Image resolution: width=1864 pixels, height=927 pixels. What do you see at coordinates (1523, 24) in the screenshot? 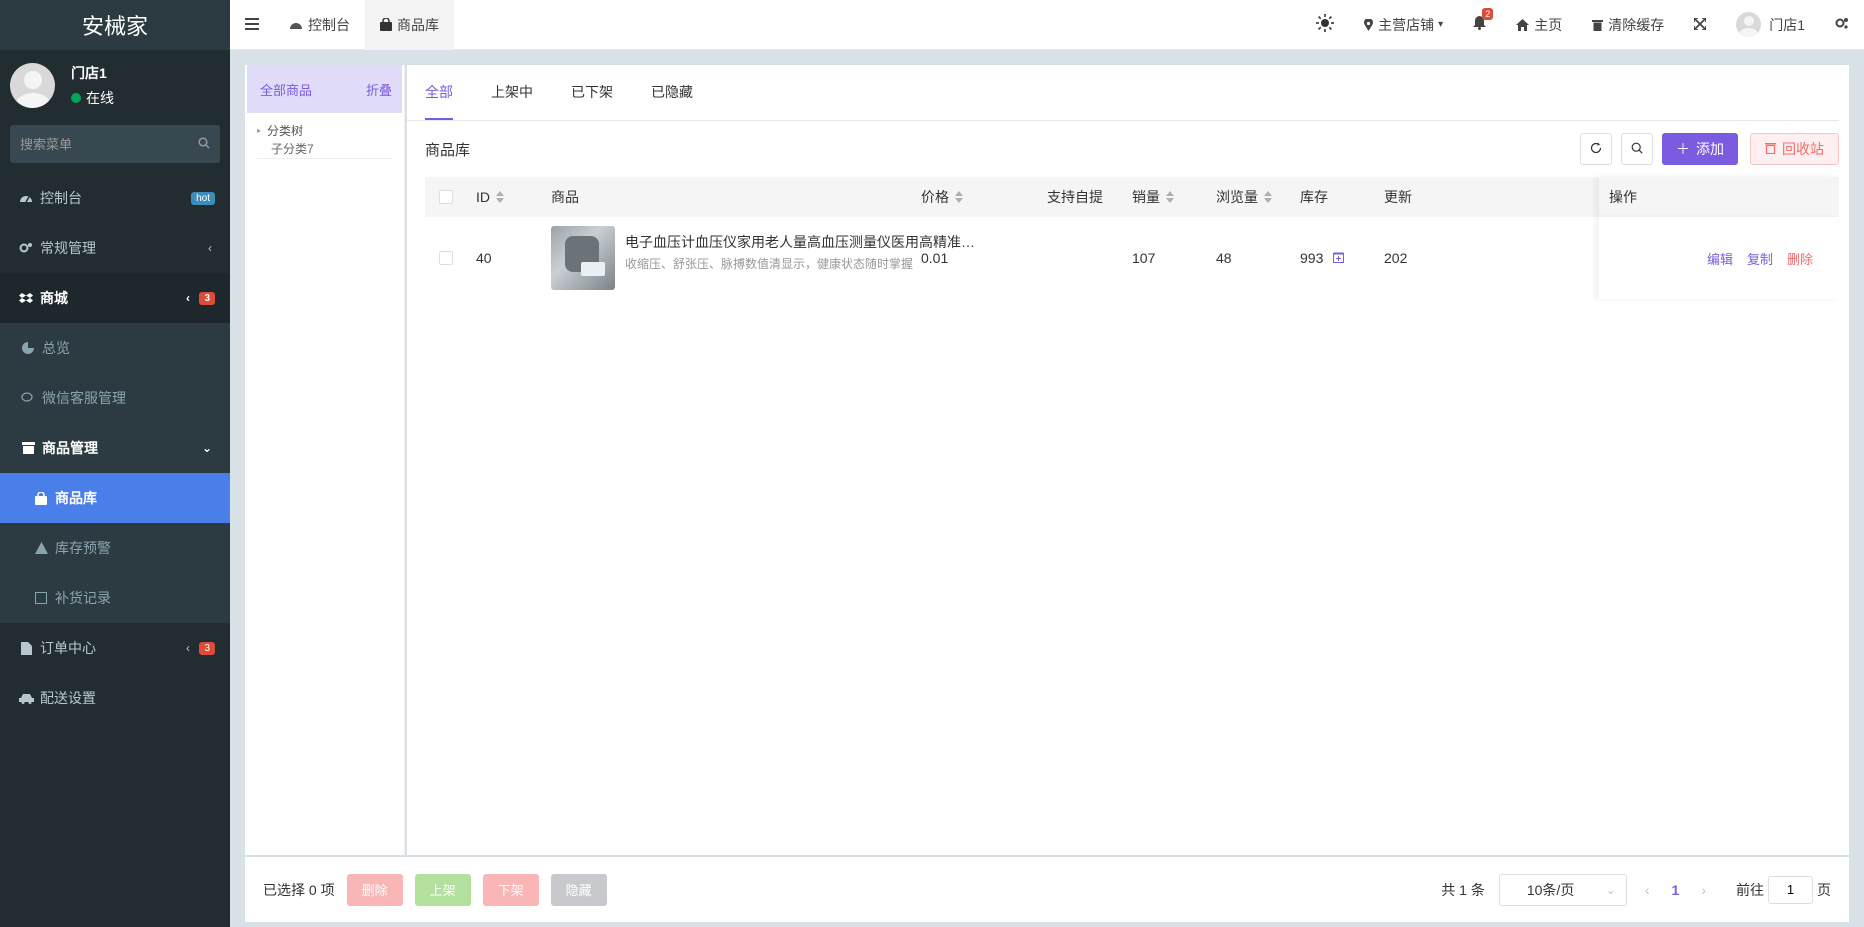
I see `home-icon` at bounding box center [1523, 24].